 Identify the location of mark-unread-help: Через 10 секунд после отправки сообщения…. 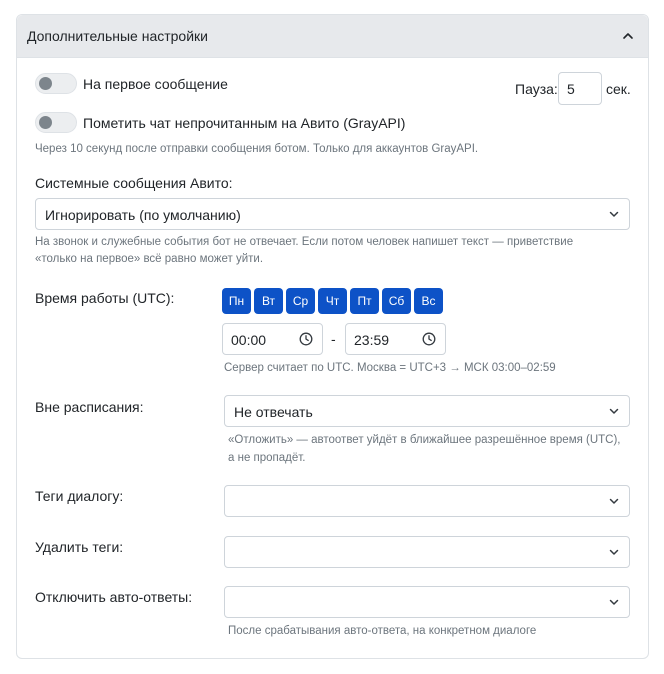
(257, 149).